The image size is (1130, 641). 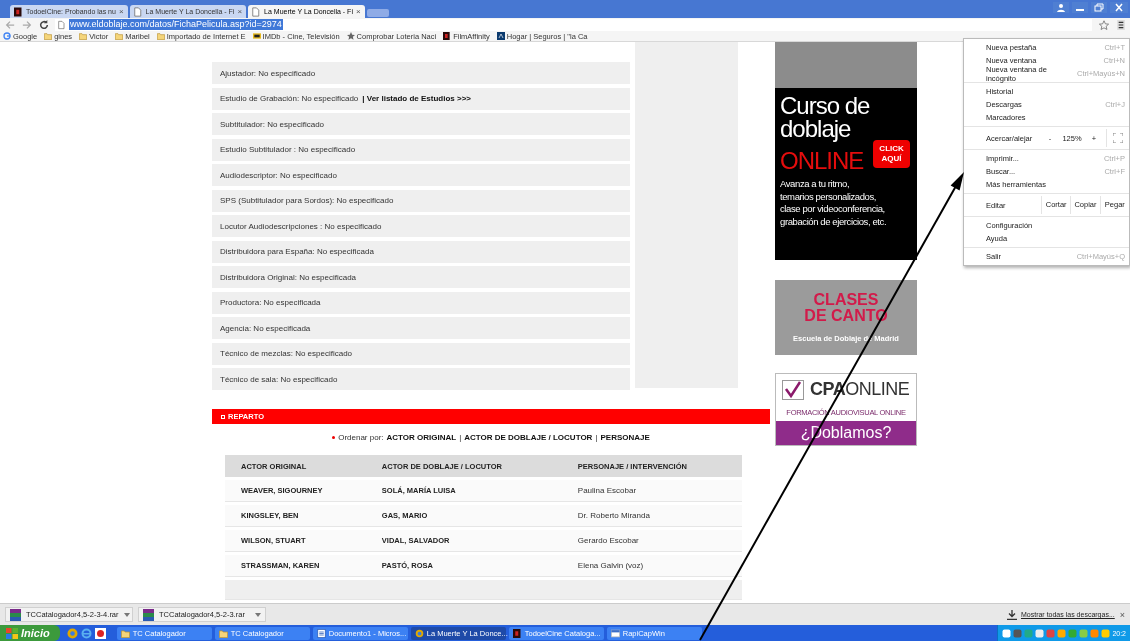 I want to click on ad-heading: CLASES, so click(x=846, y=300).